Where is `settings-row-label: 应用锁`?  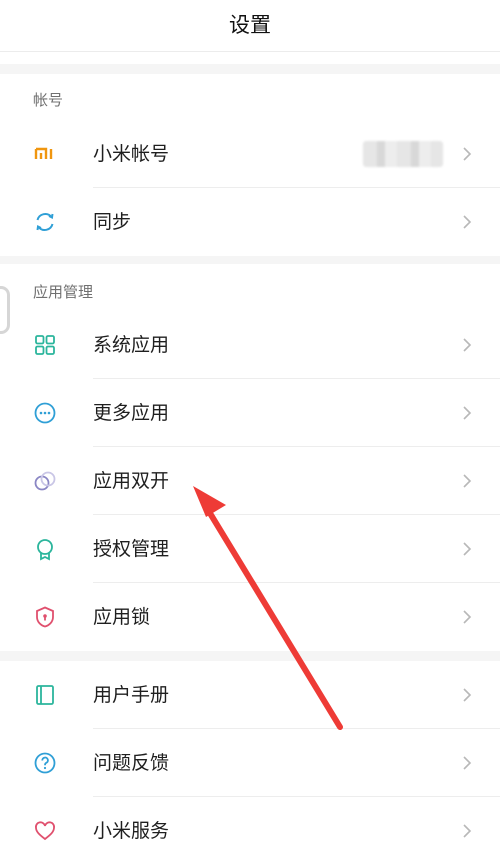
settings-row-label: 应用锁 is located at coordinates (122, 617).